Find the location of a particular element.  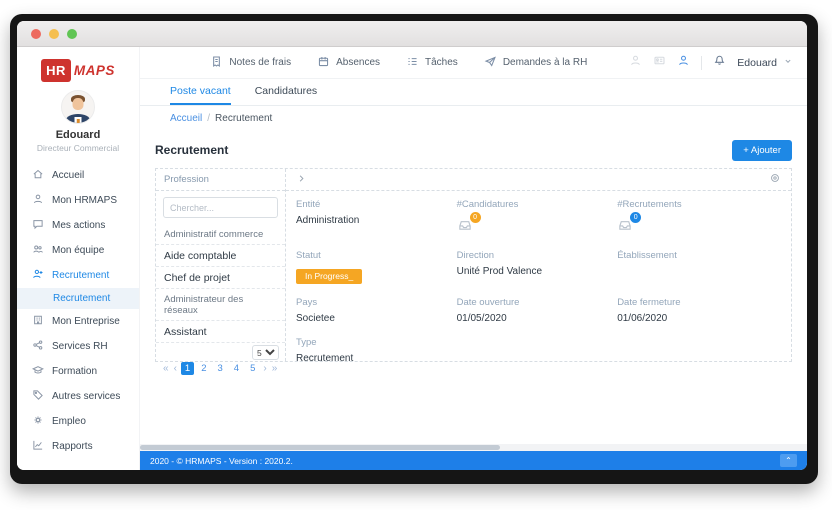

breadcrumb: Accueil / Recrutement is located at coordinates (221, 118).